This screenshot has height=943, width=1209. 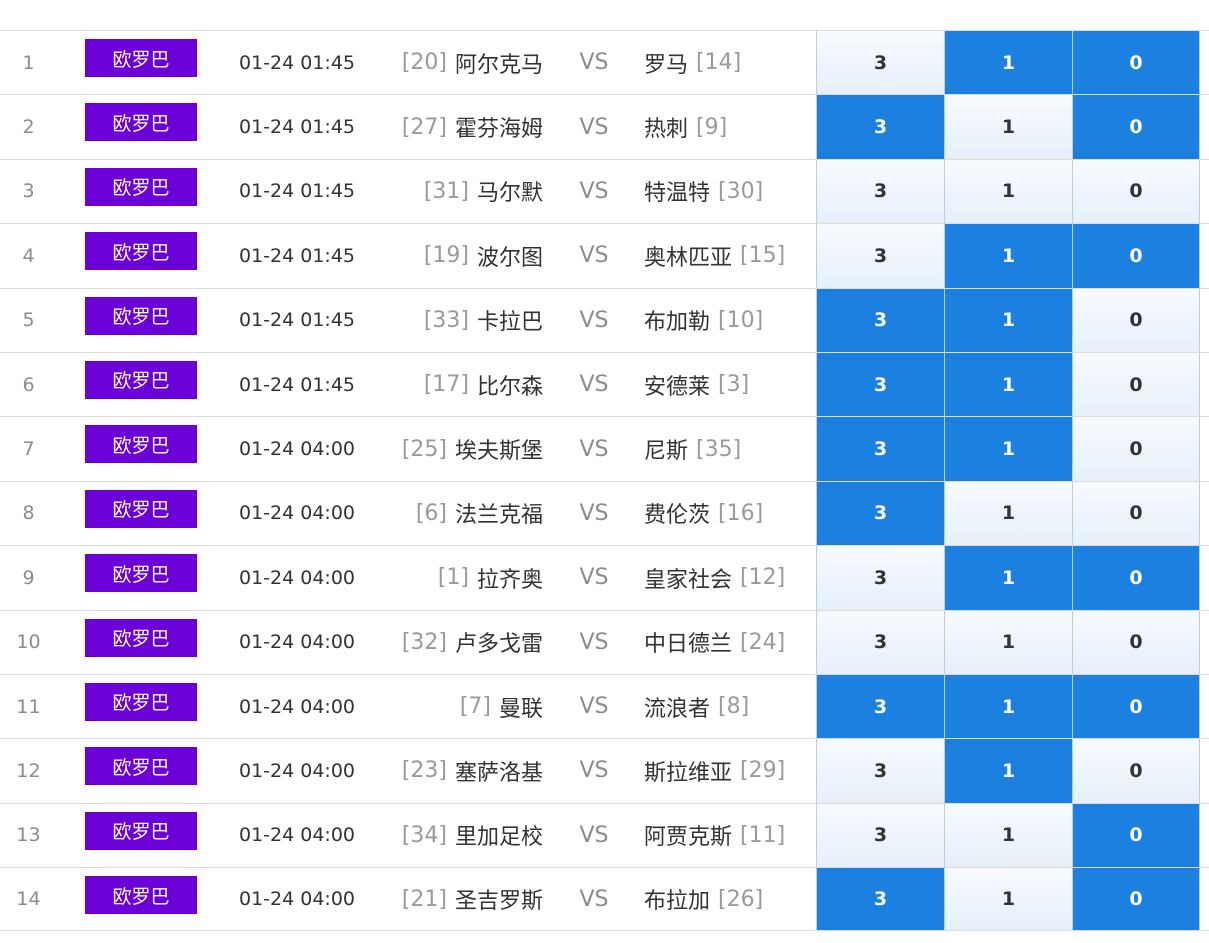 I want to click on away-team-rank: [15], so click(x=763, y=256).